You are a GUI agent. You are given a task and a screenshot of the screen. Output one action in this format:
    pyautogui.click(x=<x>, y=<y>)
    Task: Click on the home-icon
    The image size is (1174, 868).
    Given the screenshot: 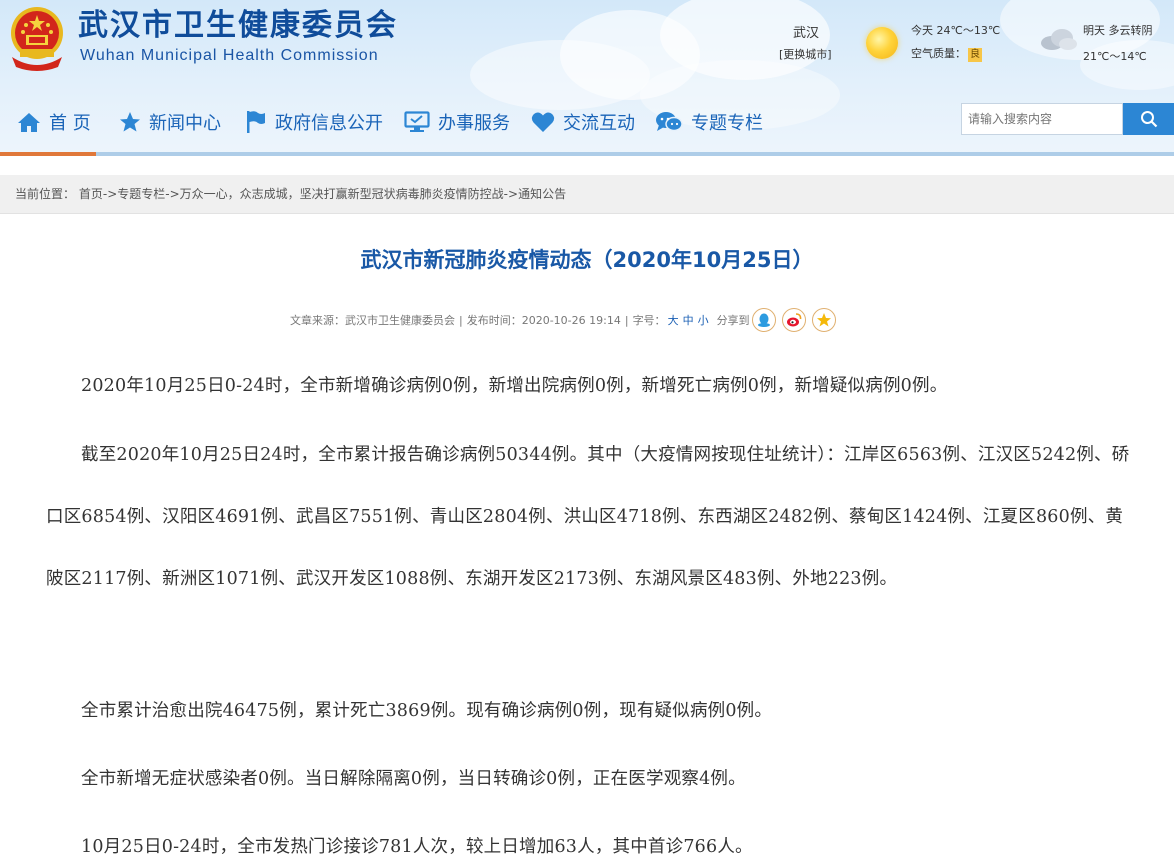 What is the action you would take?
    pyautogui.click(x=29, y=122)
    